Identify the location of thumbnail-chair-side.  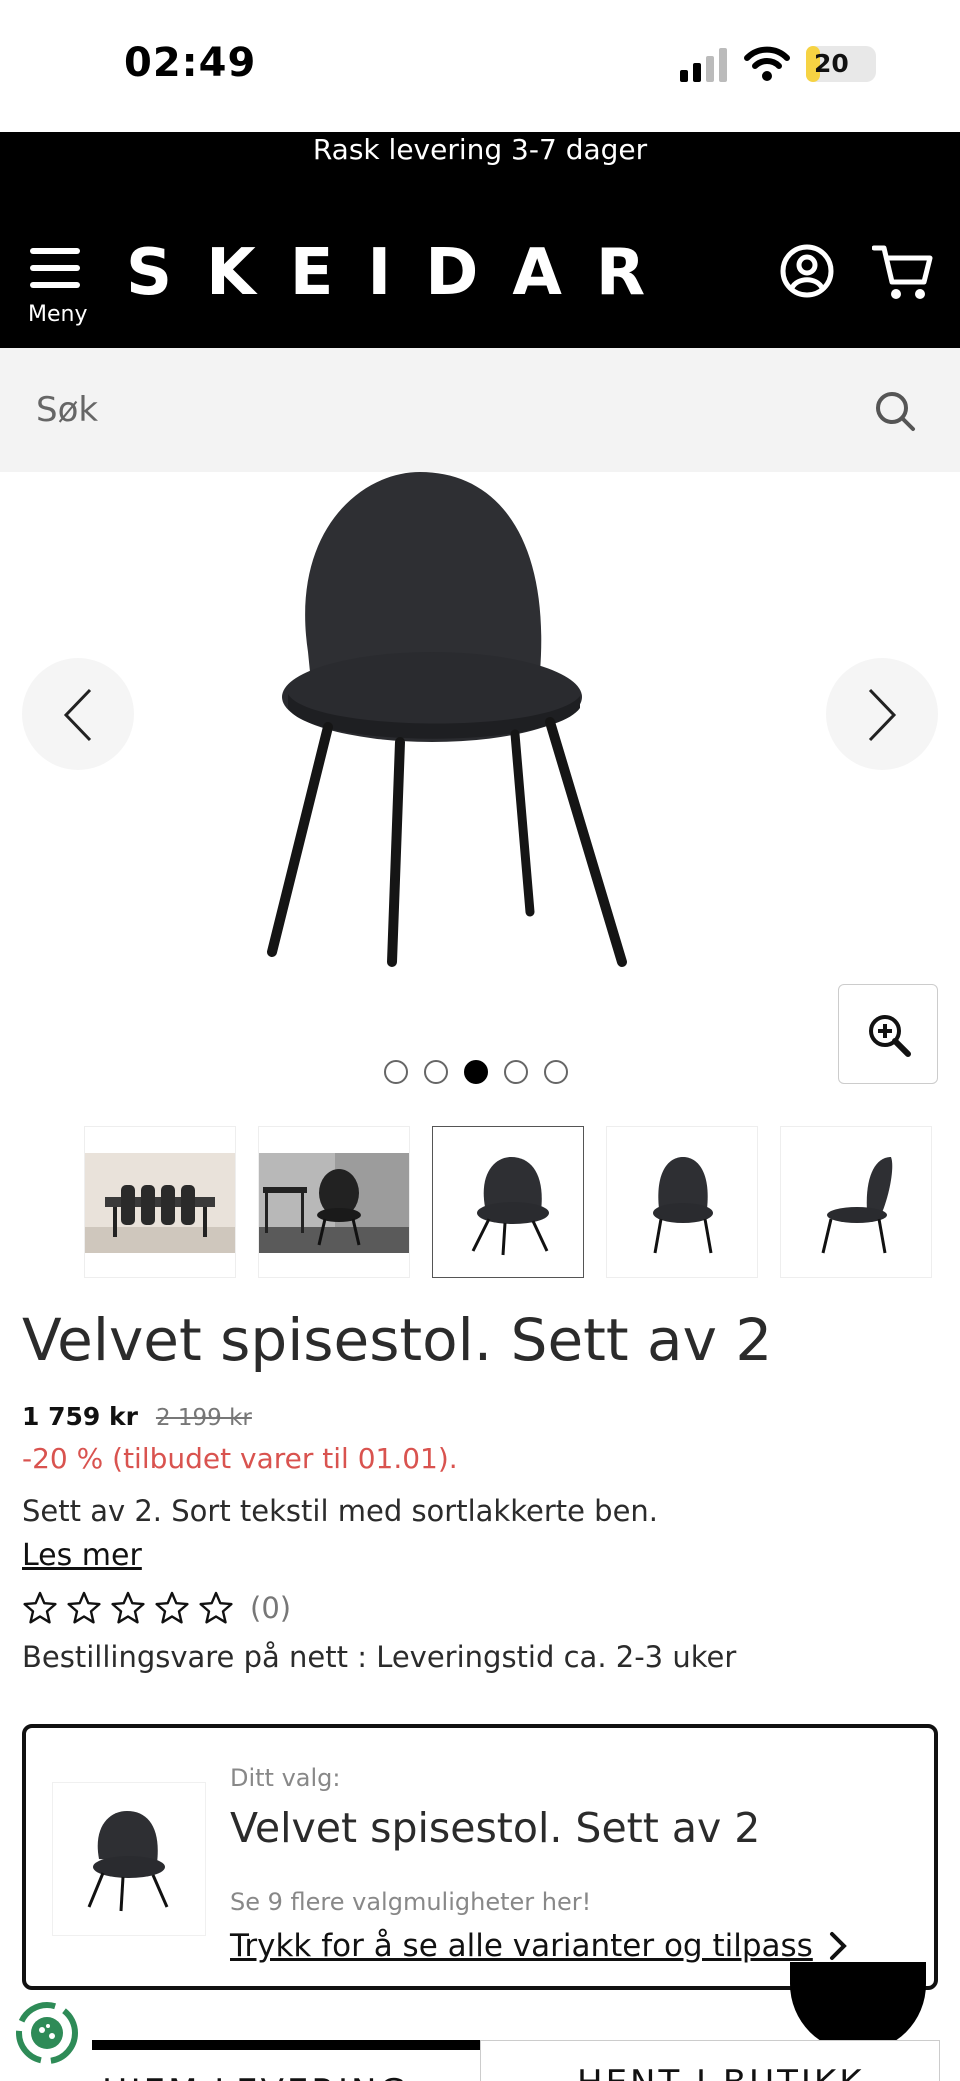
(856, 1202).